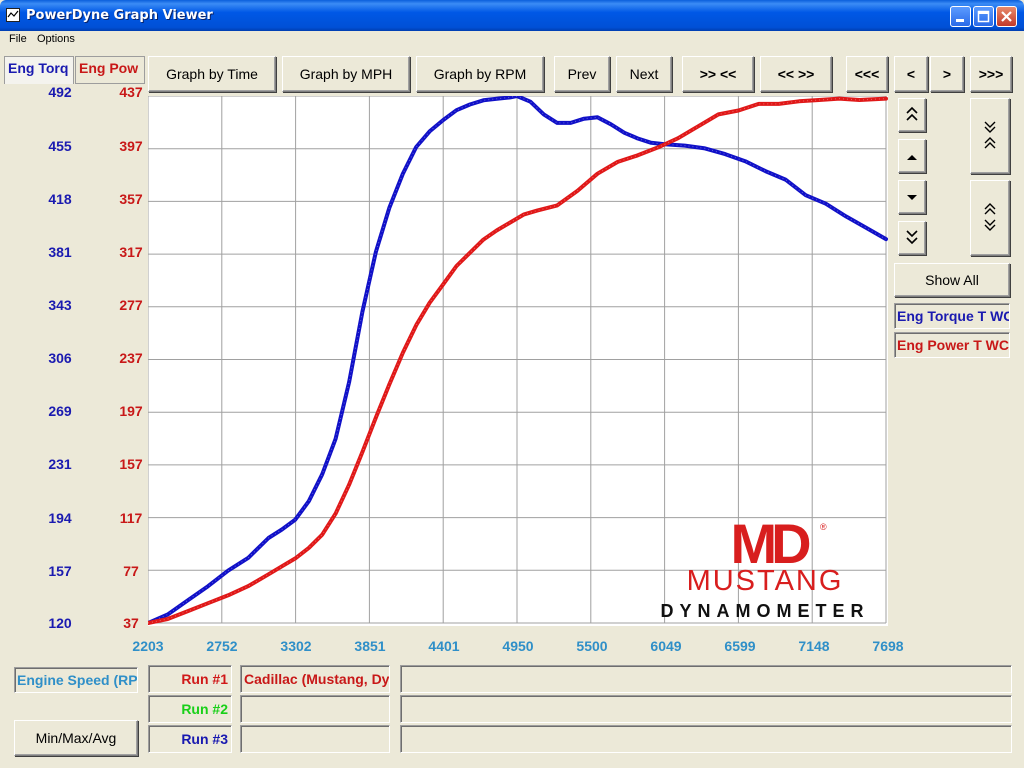  Describe the element at coordinates (190, 709) in the screenshot. I see `run-2-label: Run #2` at that location.